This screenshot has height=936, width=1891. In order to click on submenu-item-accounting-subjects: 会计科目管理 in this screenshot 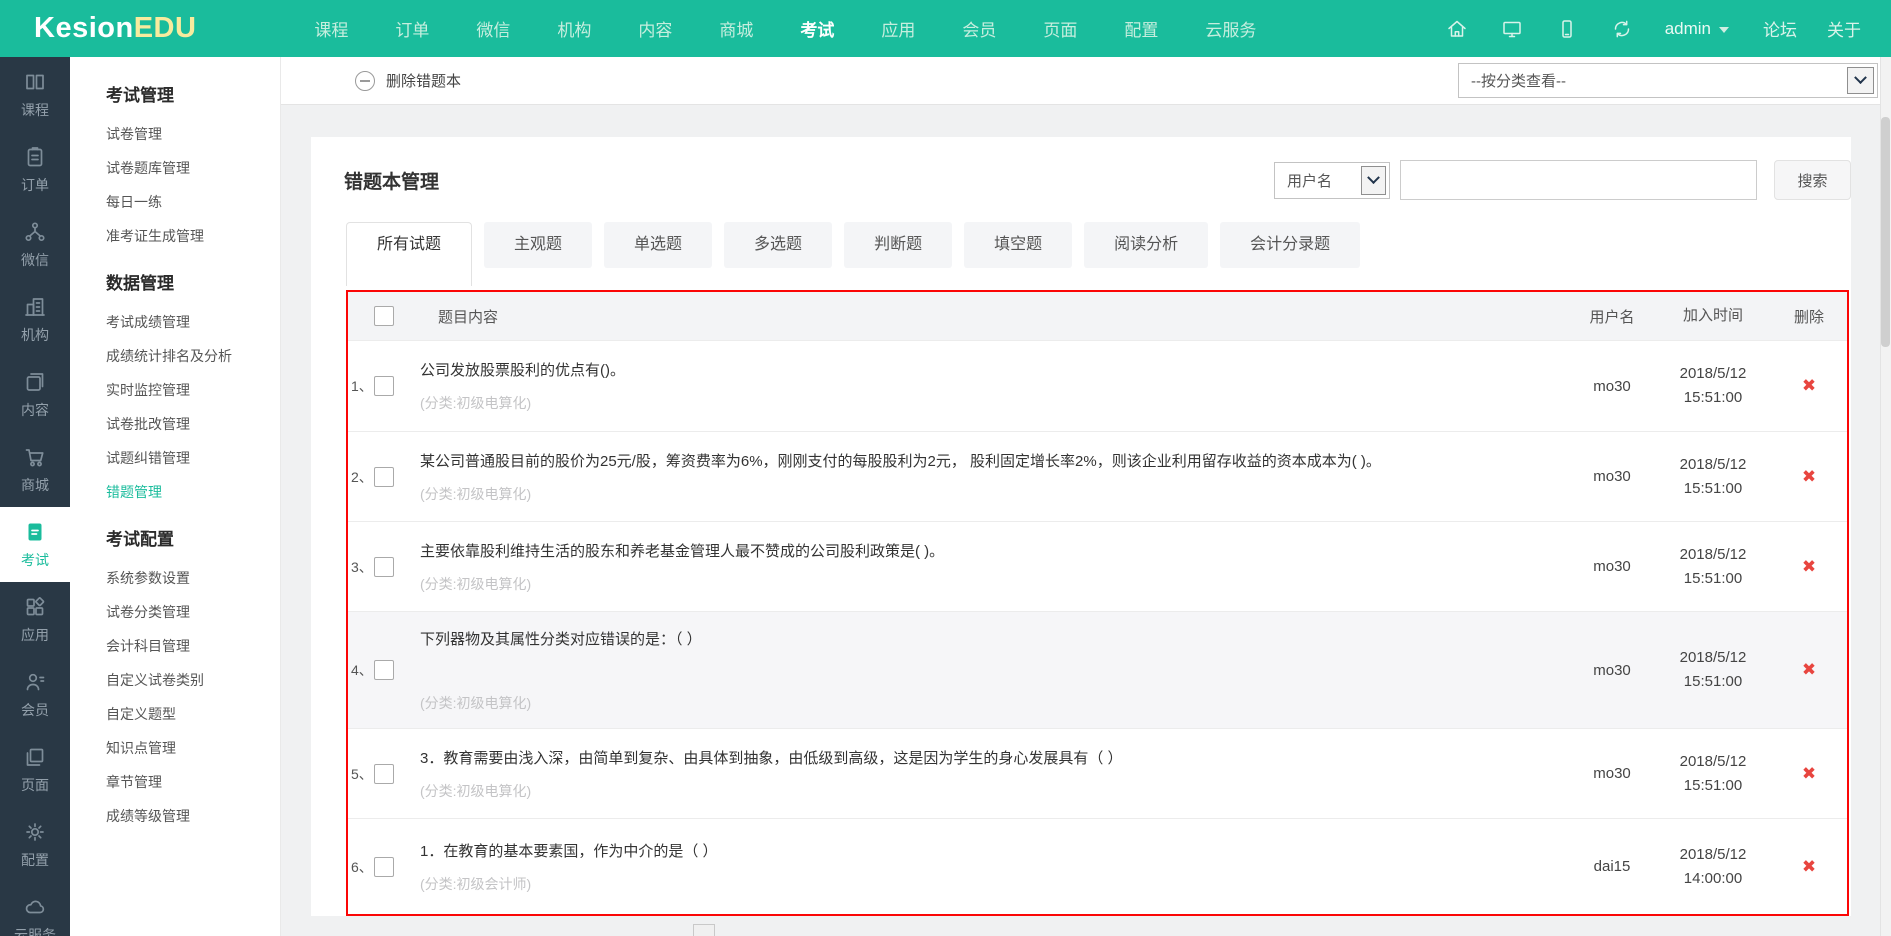, I will do `click(193, 646)`.